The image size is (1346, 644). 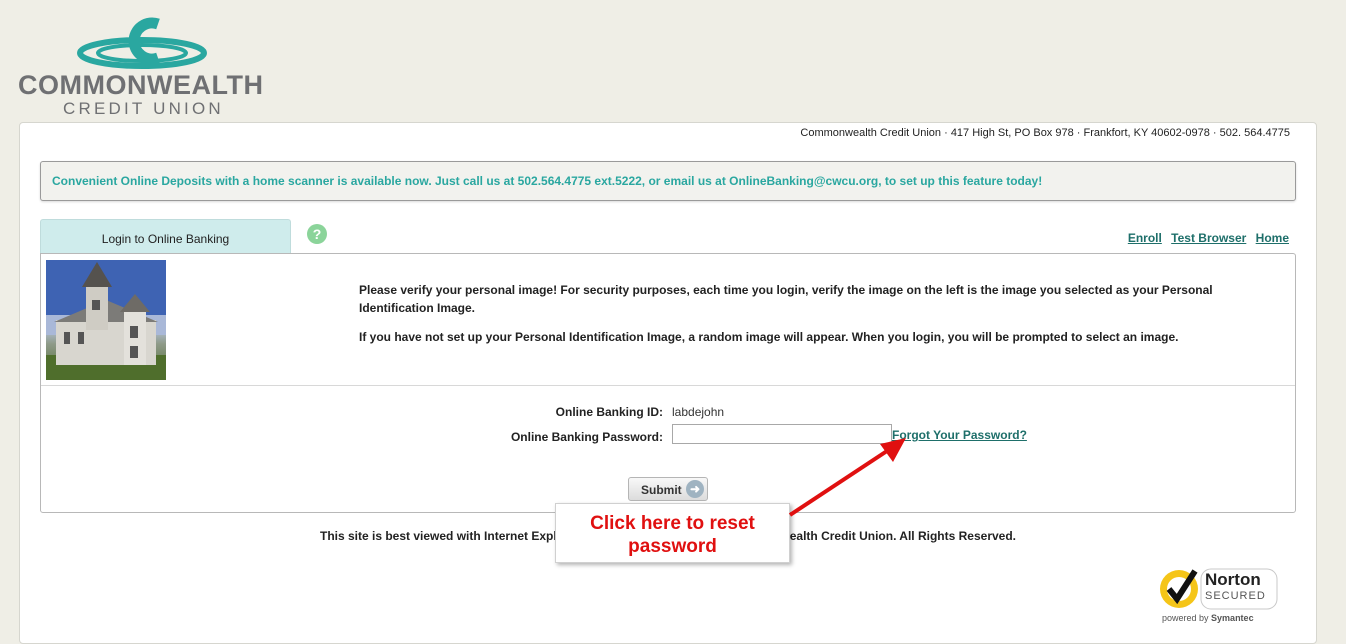 I want to click on norton-powered-line: powered by Symantec, so click(x=1208, y=618).